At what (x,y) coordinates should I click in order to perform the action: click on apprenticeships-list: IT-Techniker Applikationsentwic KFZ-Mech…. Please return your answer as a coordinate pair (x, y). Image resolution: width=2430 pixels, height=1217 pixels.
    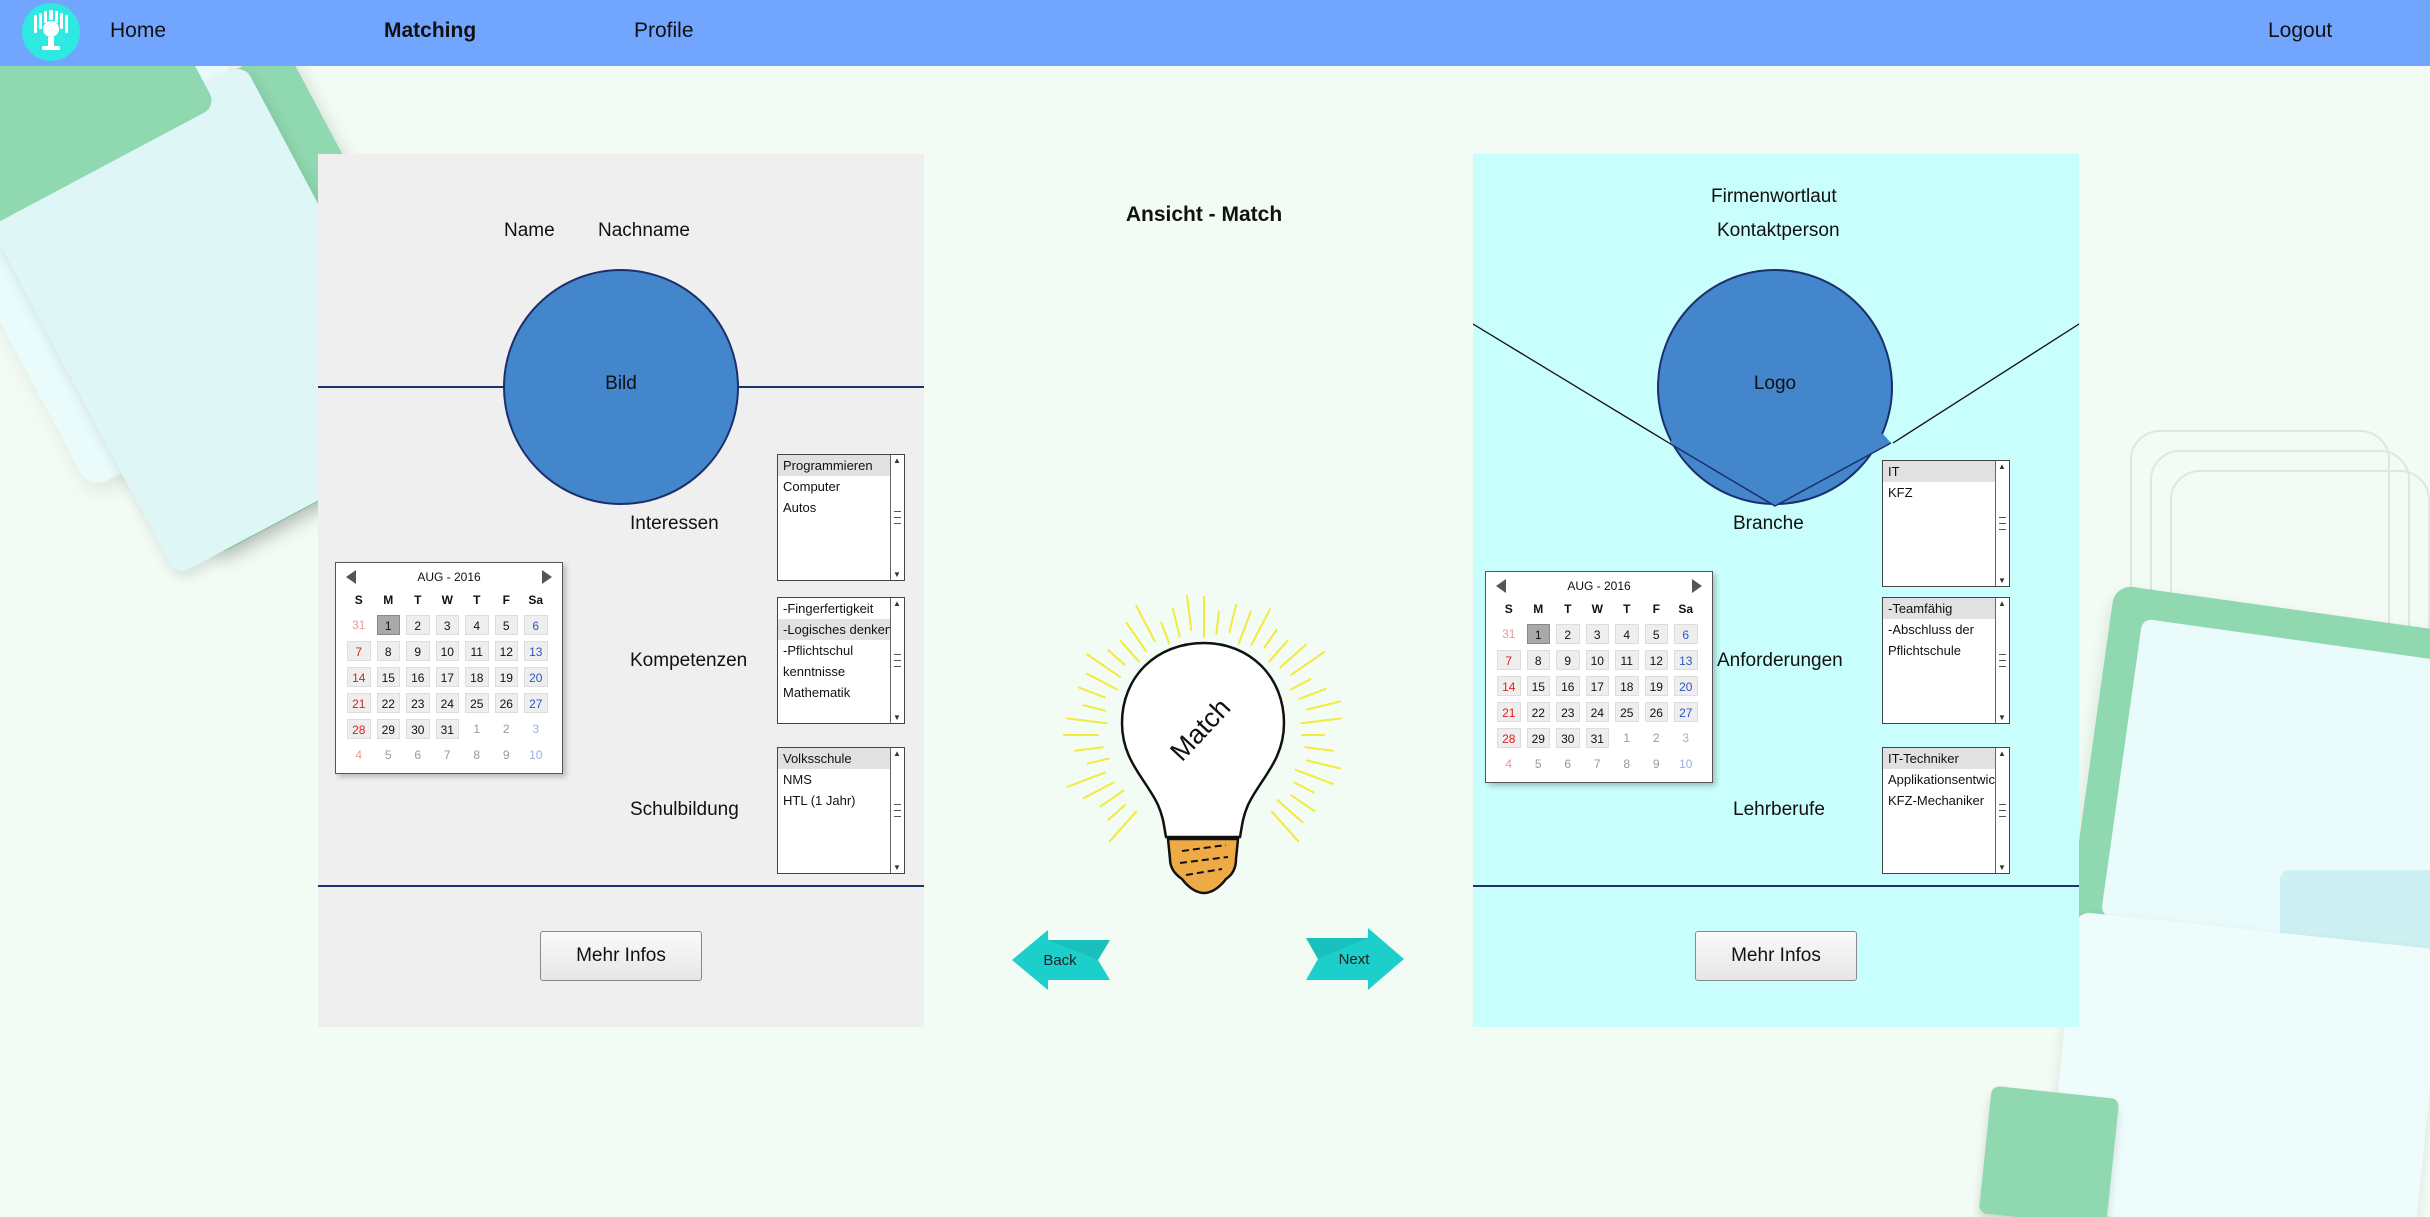
    Looking at the image, I should click on (1946, 810).